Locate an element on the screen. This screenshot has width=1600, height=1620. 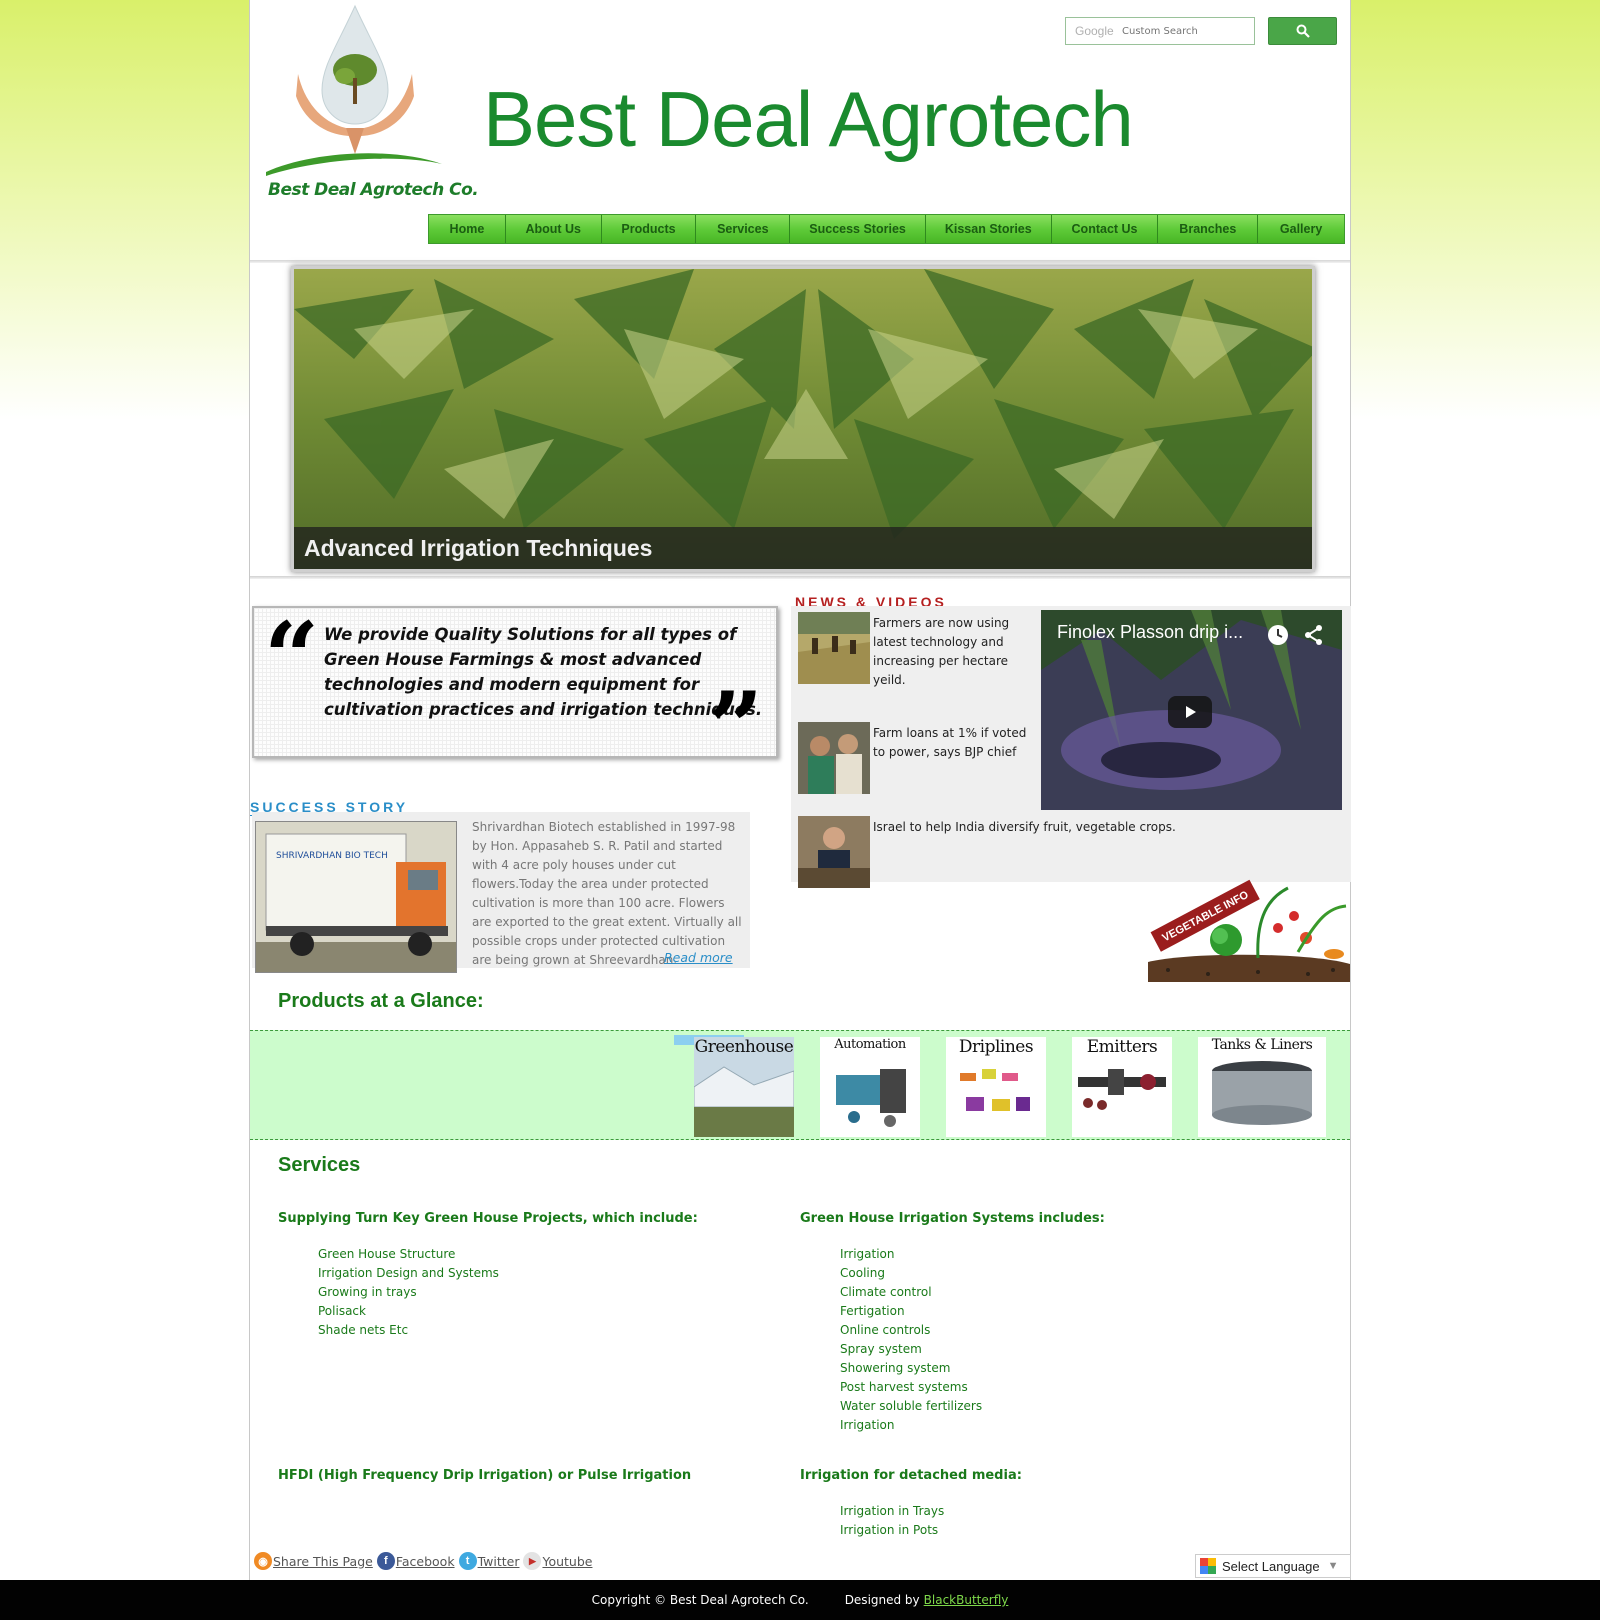
language-label: Select Language is located at coordinates (1271, 1566).